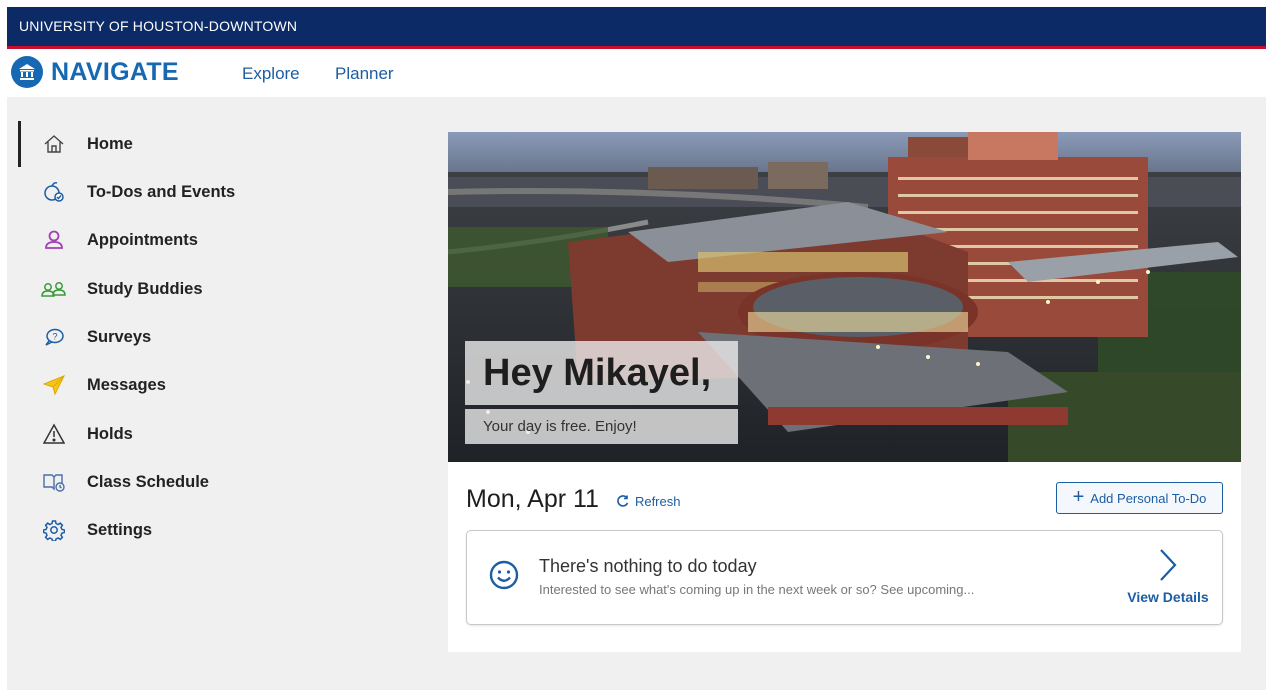 Image resolution: width=1266 pixels, height=690 pixels. Describe the element at coordinates (54, 289) in the screenshot. I see `study-buddies-icon` at that location.